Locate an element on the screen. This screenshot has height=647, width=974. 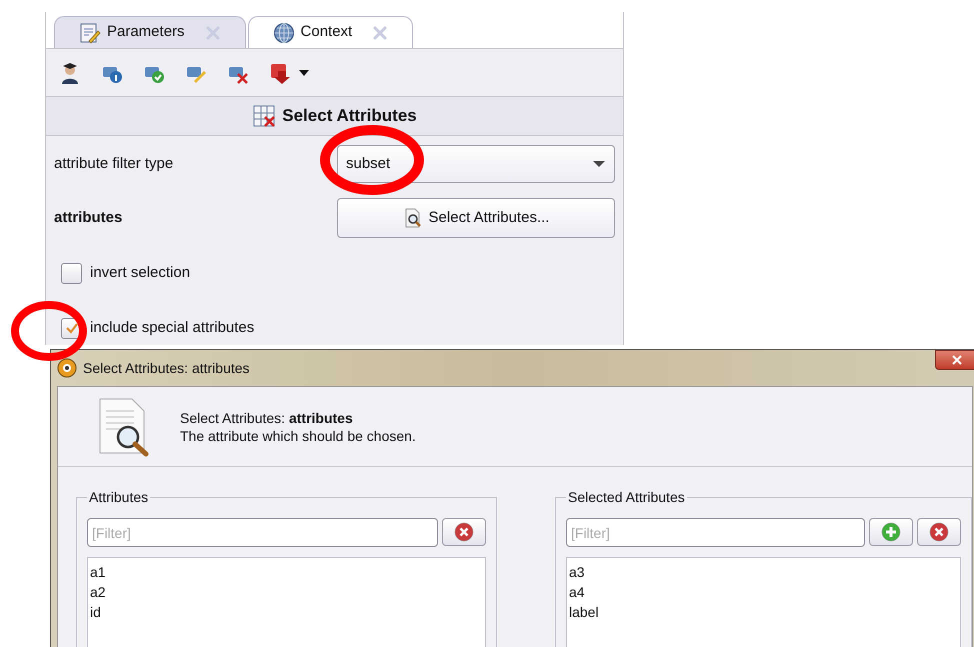
tab: Context is located at coordinates (331, 32).